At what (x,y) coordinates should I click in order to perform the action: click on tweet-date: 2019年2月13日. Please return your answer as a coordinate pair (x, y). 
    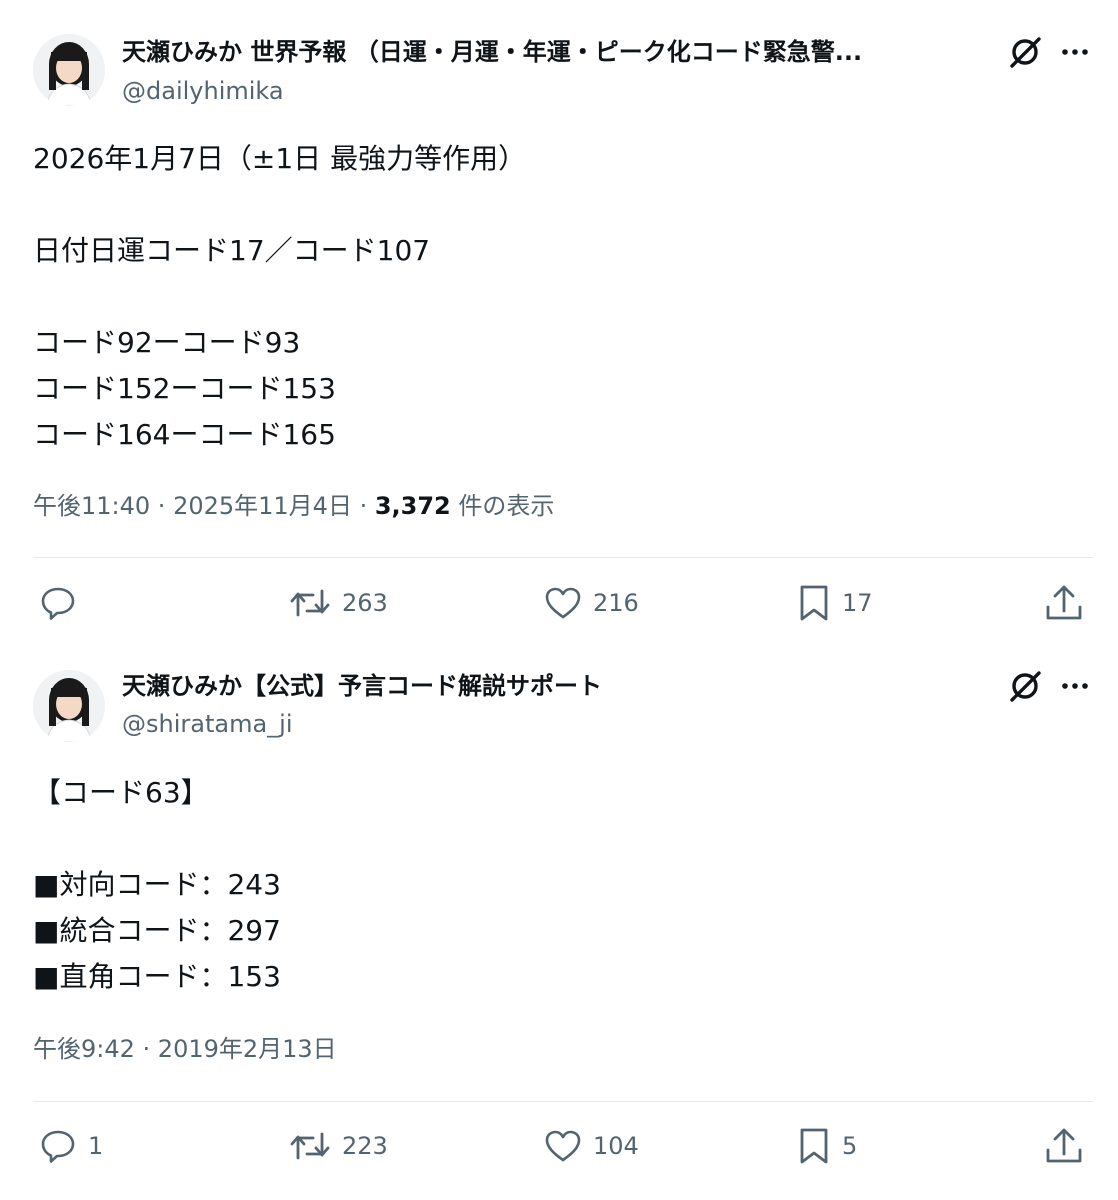
    Looking at the image, I should click on (247, 1049).